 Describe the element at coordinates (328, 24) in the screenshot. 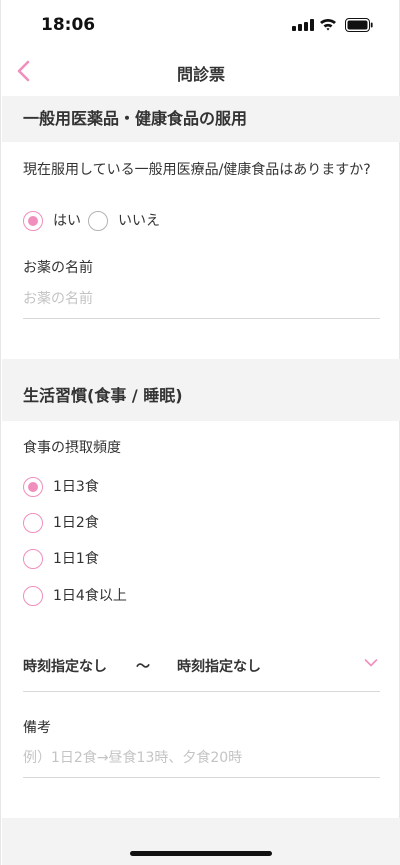

I see `wifi-icon` at that location.